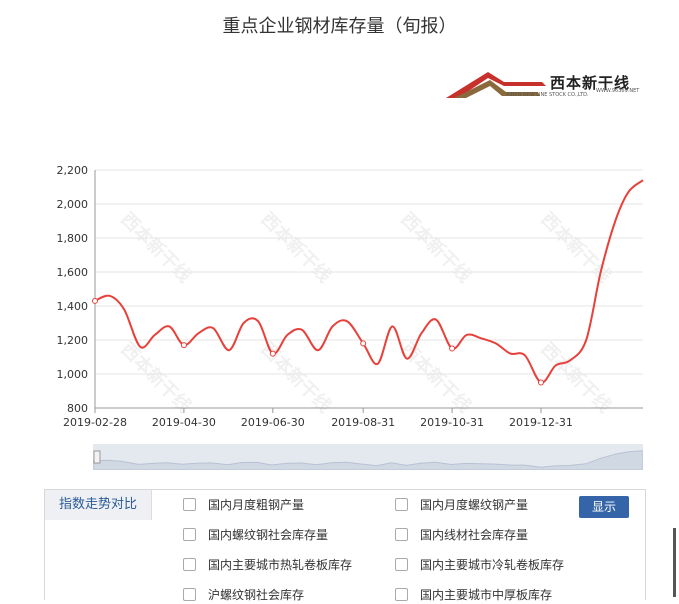 The height and width of the screenshot is (604, 679). What do you see at coordinates (184, 422) in the screenshot?
I see `x-tick-label: 2019-04-30` at bounding box center [184, 422].